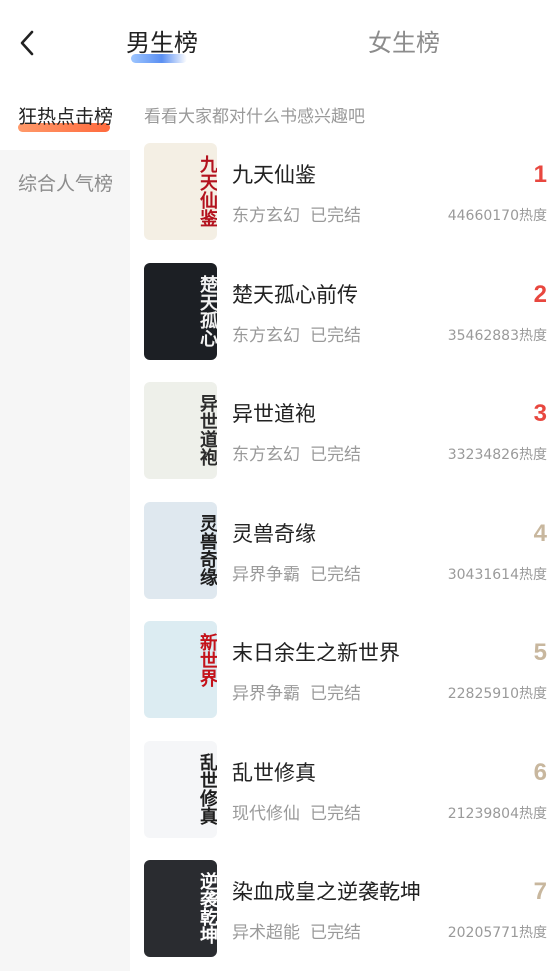  What do you see at coordinates (180, 430) in the screenshot?
I see `book-cover: 异世道袍` at bounding box center [180, 430].